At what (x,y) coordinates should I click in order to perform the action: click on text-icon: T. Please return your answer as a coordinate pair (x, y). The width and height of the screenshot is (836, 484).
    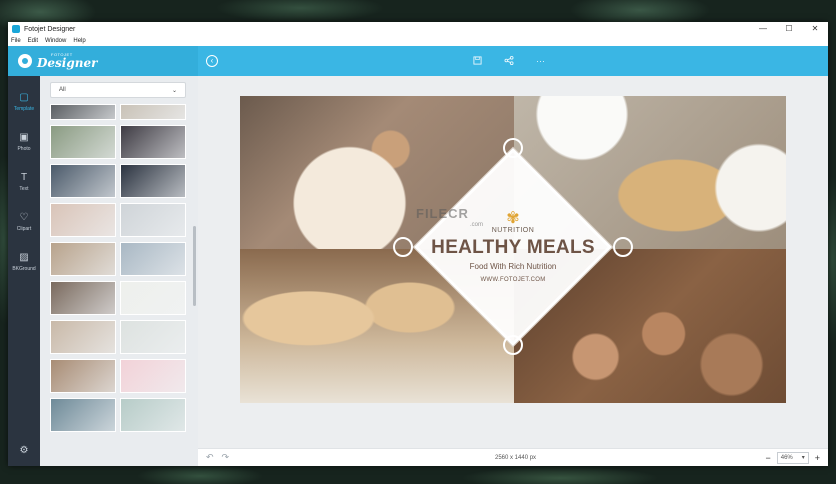
    Looking at the image, I should click on (24, 177).